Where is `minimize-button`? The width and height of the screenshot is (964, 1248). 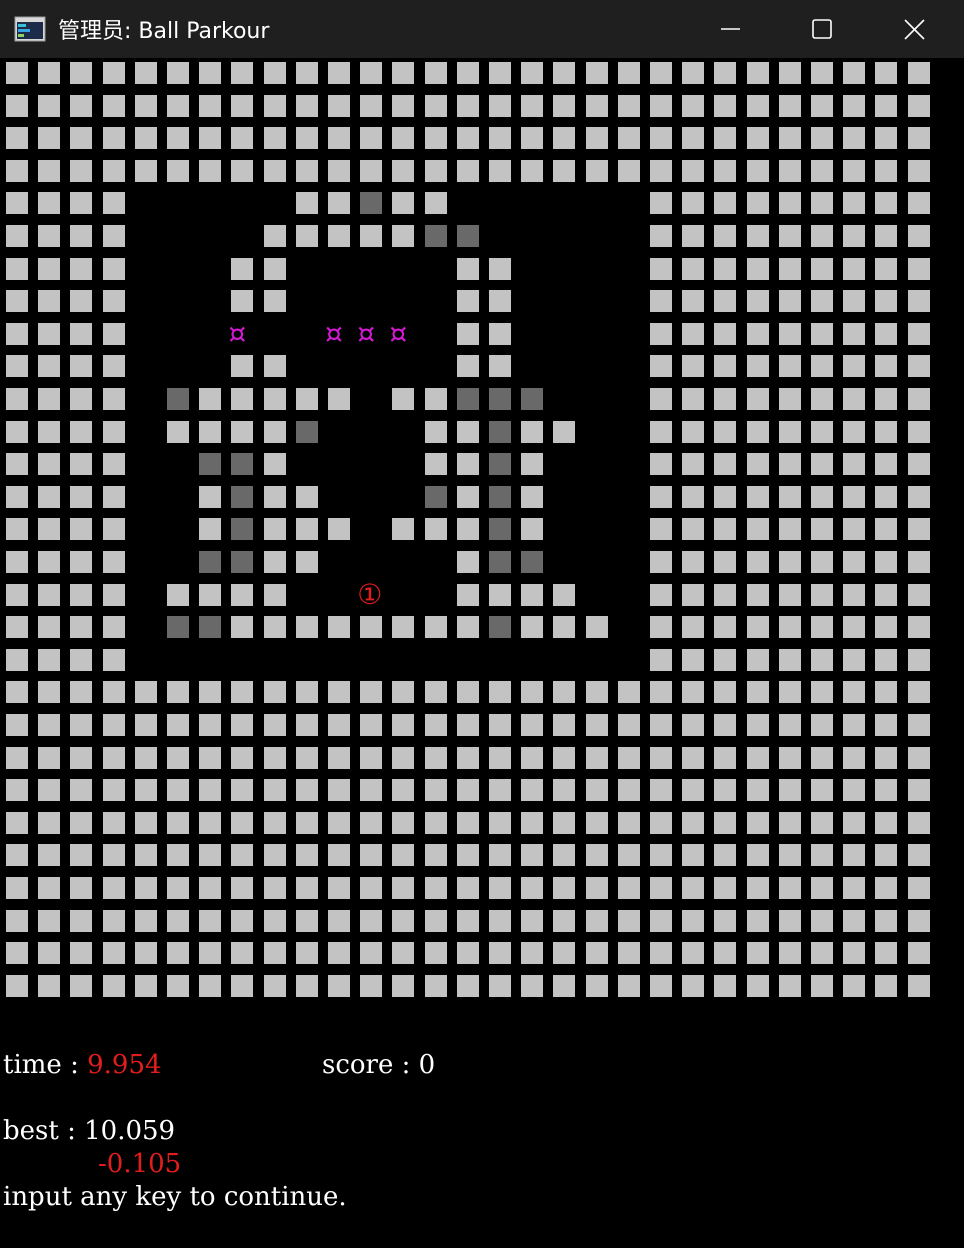
minimize-button is located at coordinates (730, 29).